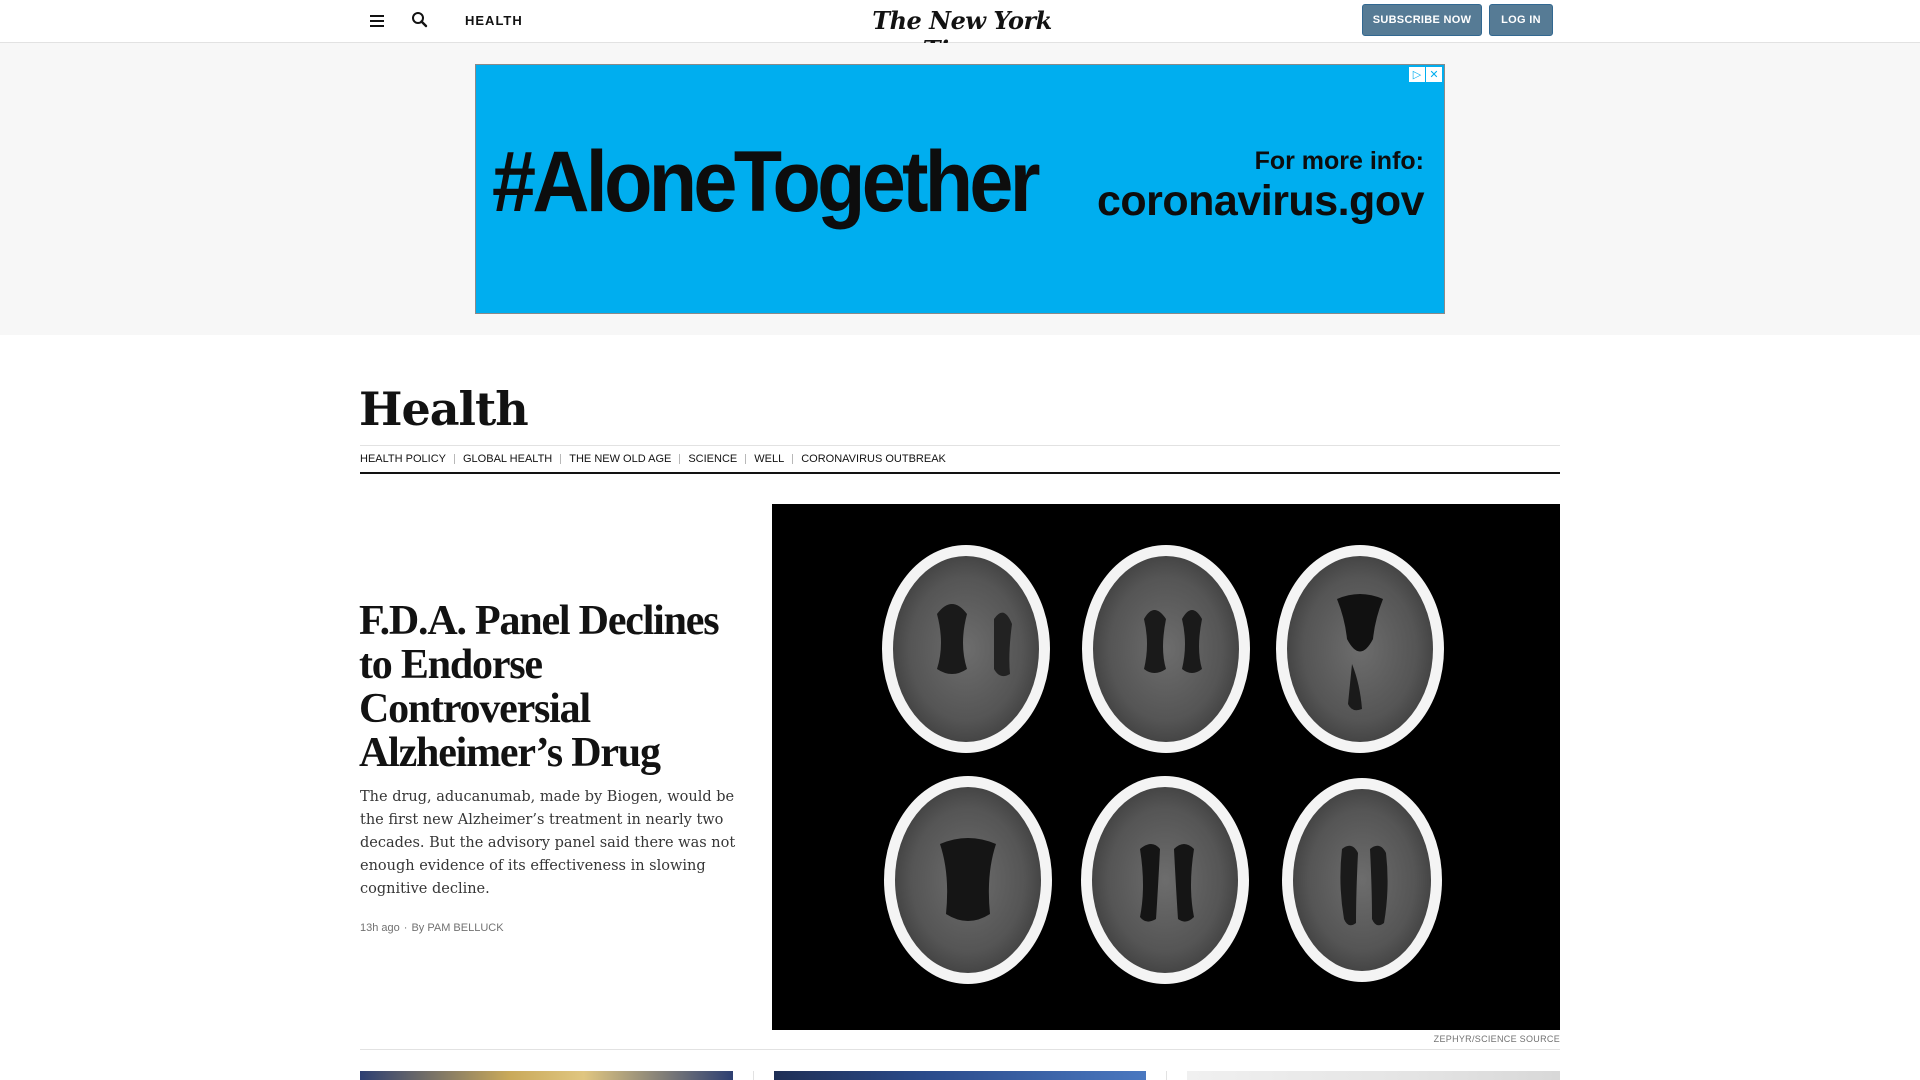  I want to click on subnav-coronavirus-outbreak: CORONAVIRUS OUTBREAK, so click(873, 459).